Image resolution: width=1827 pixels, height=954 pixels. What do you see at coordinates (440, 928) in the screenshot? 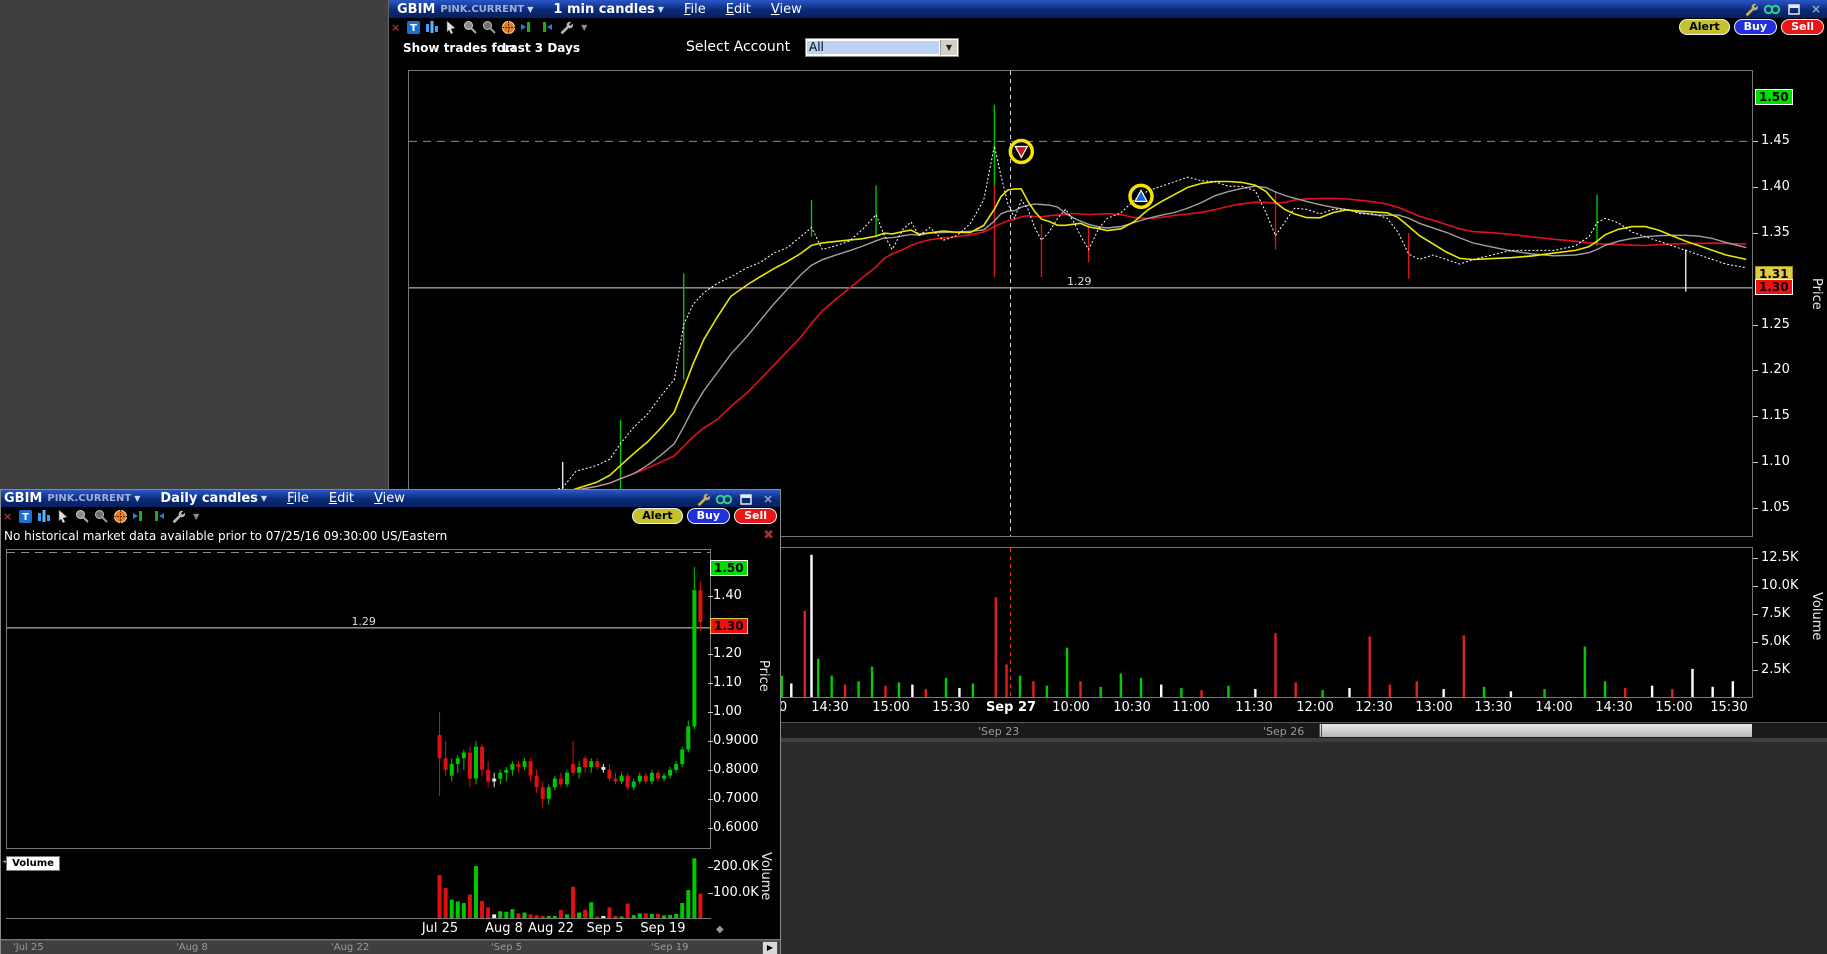
I see `date-tick-label: Jul 25` at bounding box center [440, 928].